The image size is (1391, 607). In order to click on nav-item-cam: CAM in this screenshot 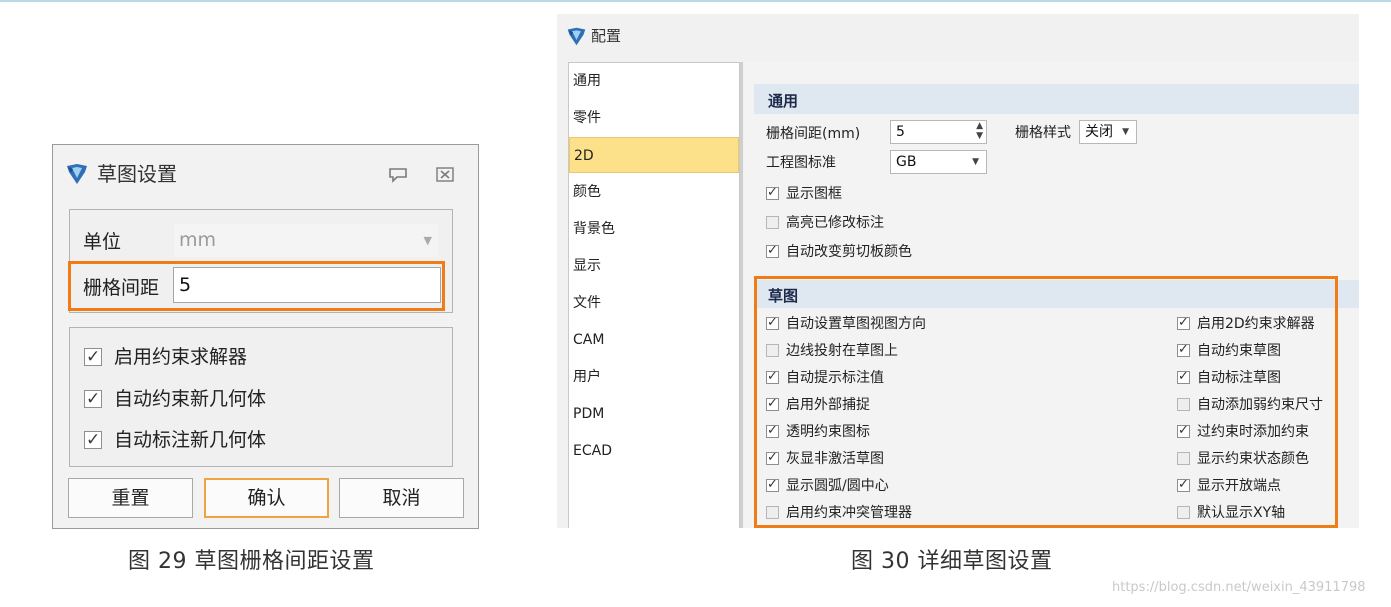, I will do `click(654, 340)`.